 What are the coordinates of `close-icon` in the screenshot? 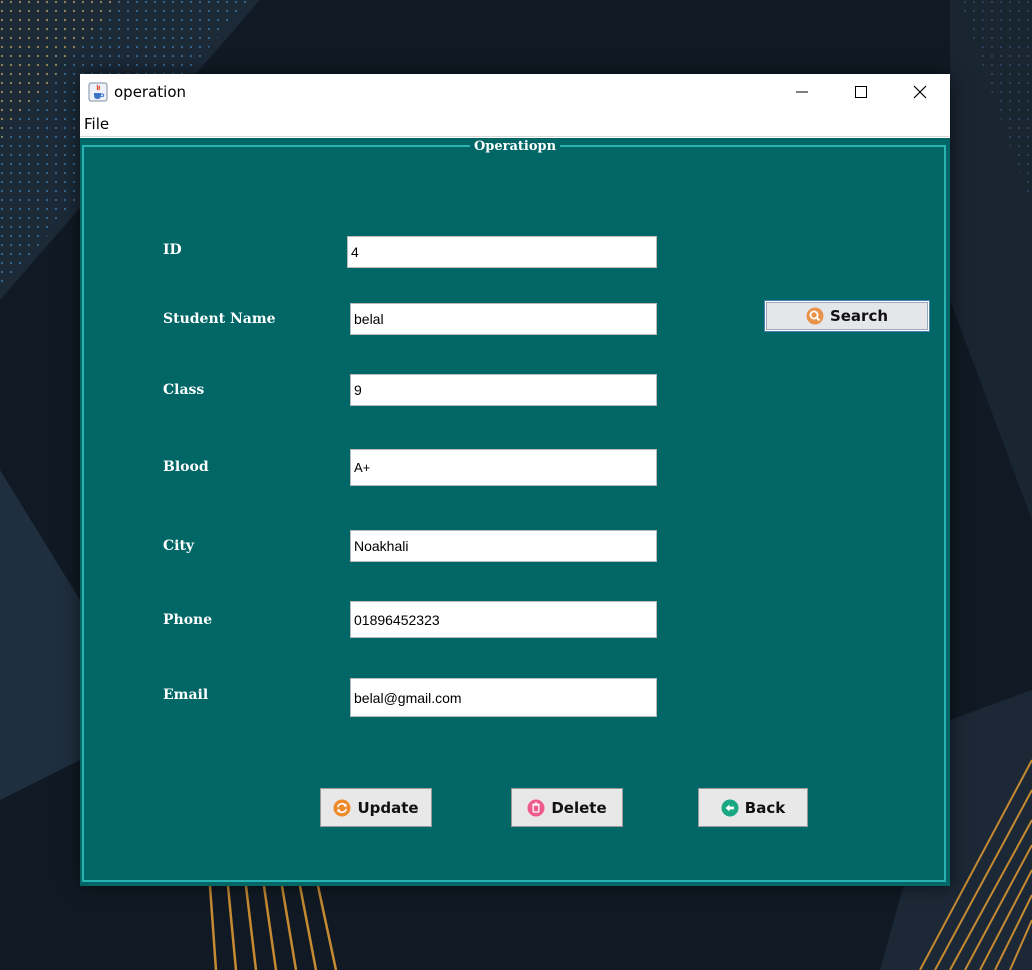 It's located at (920, 92).